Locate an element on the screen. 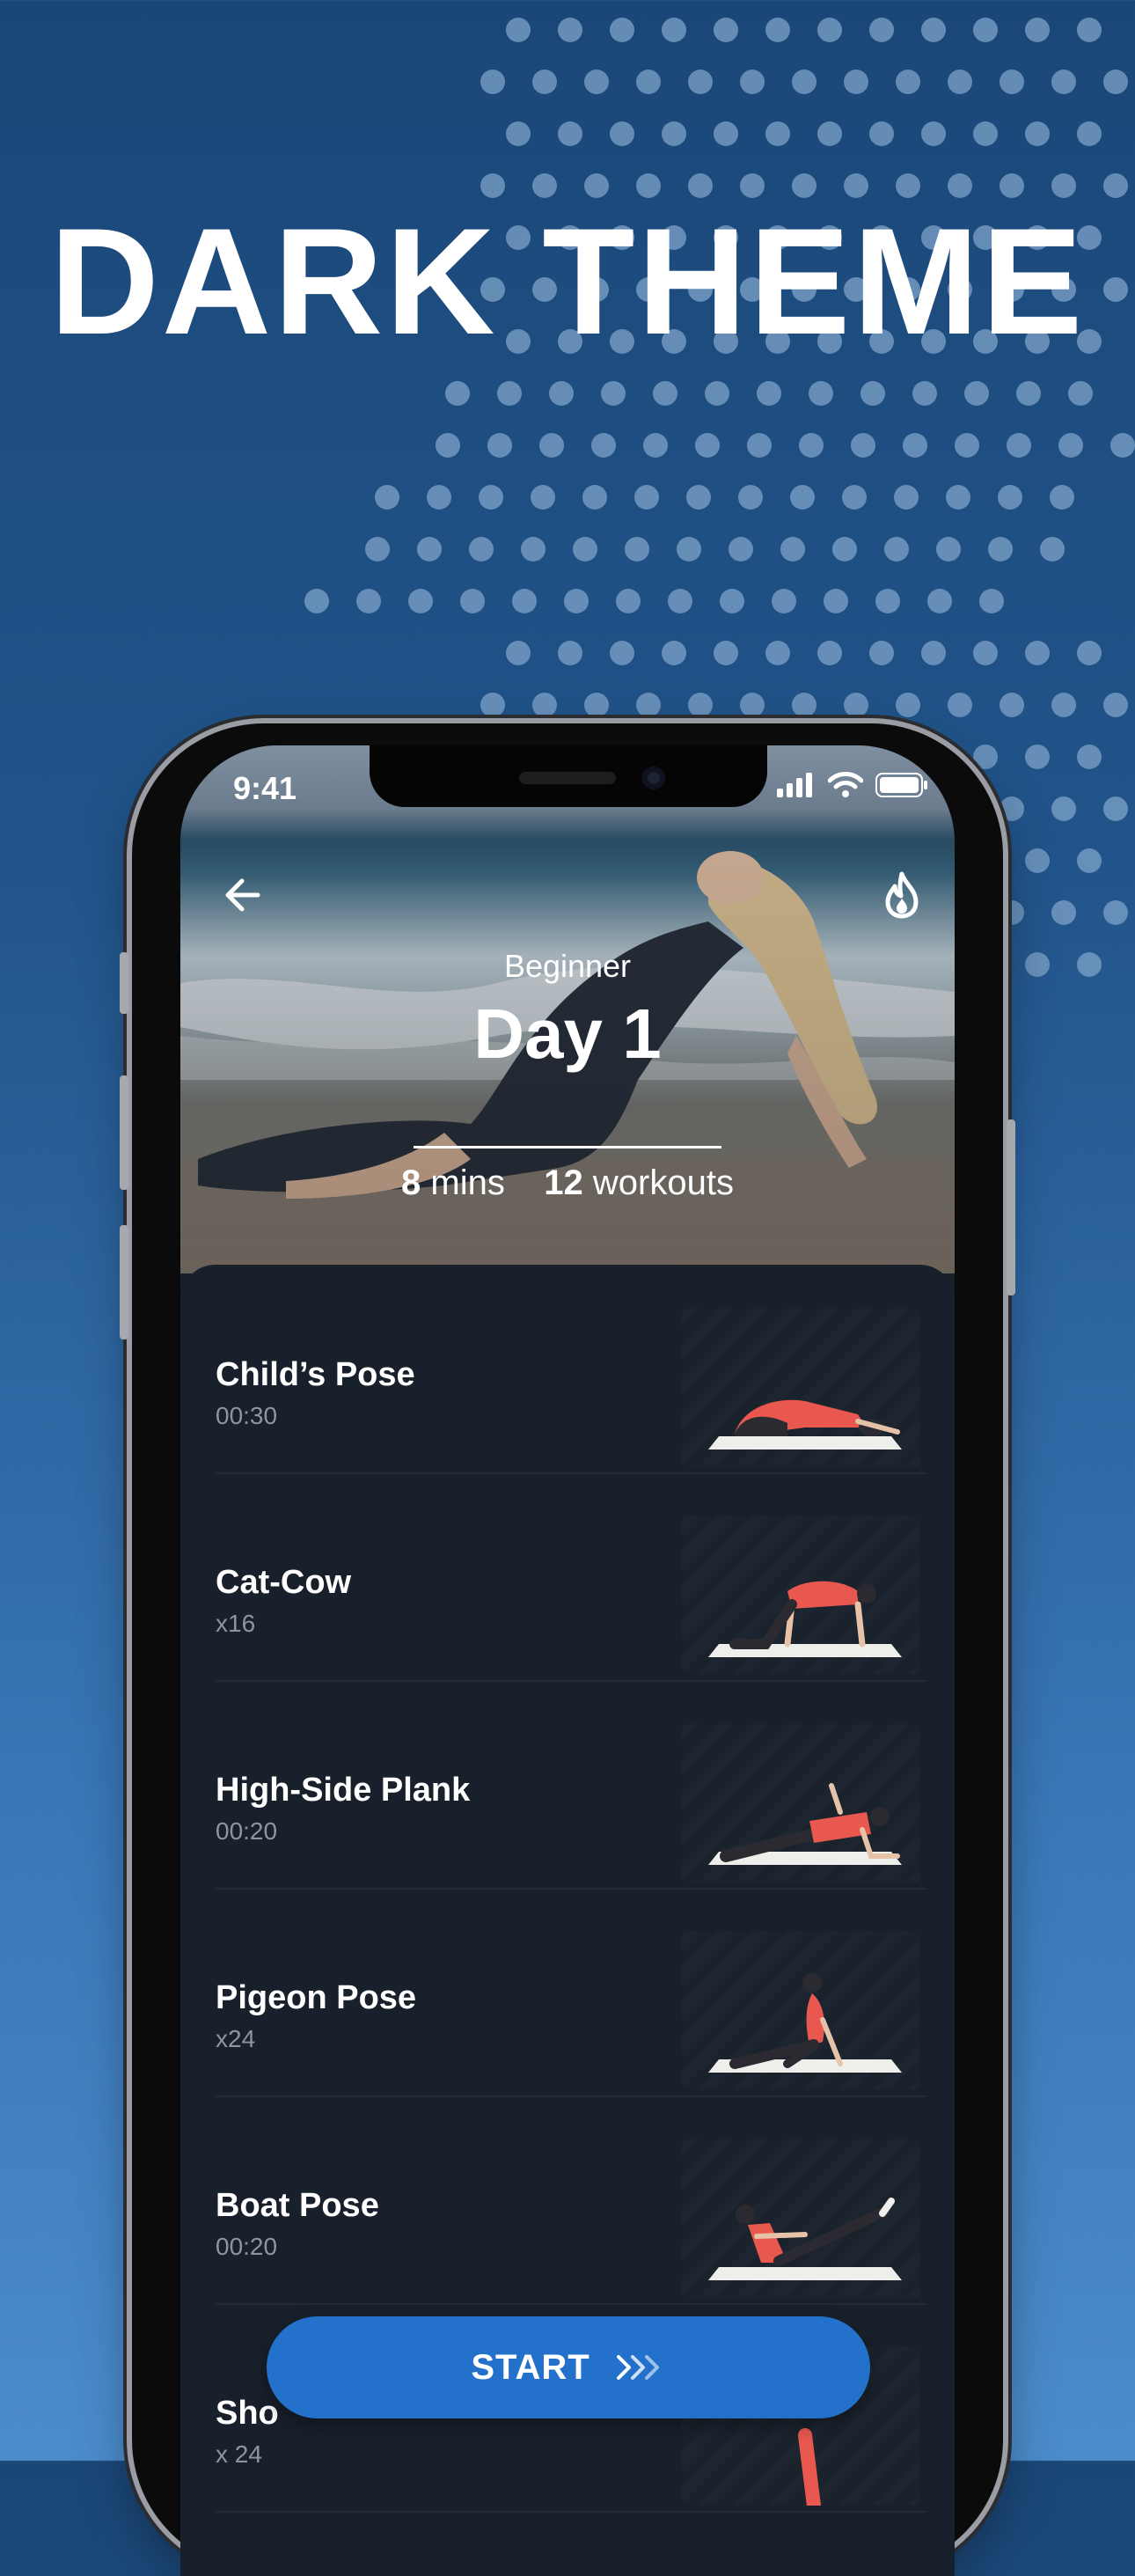  status-icons is located at coordinates (852, 785).